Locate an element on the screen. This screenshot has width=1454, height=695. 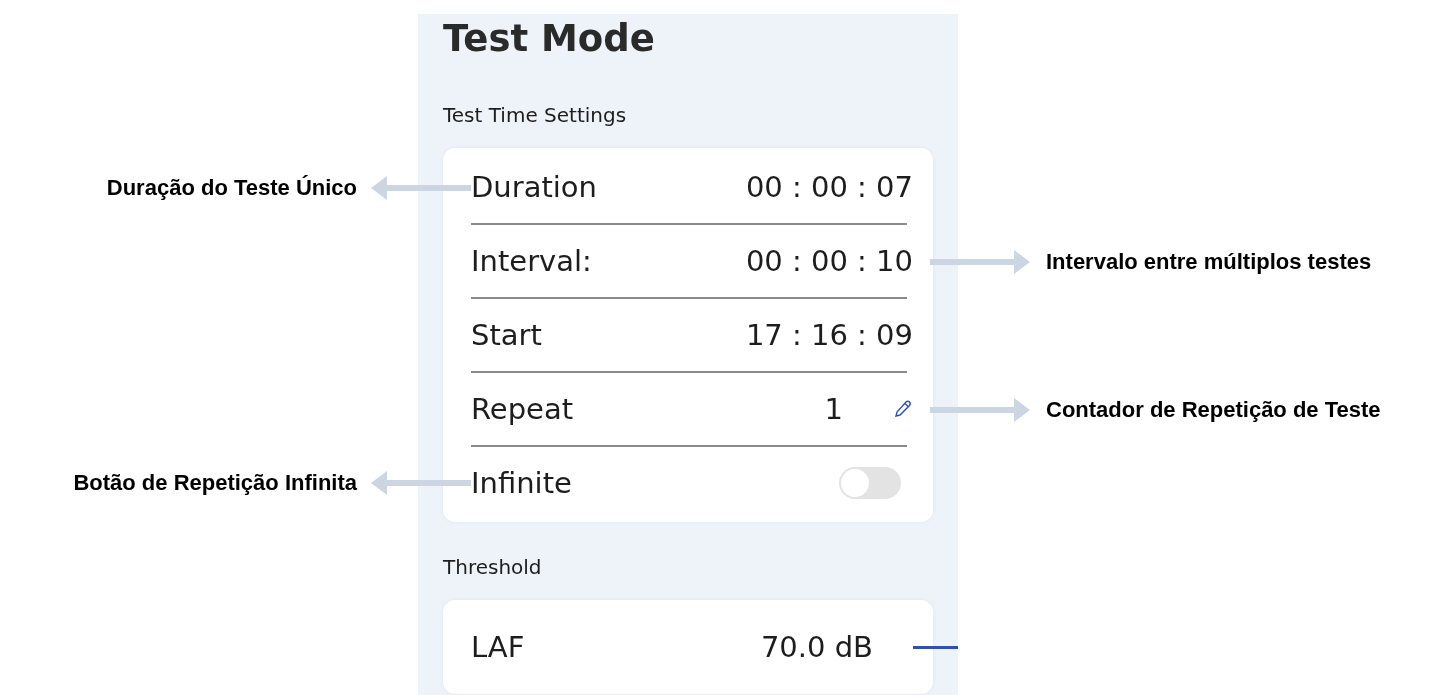
setting-value: 17 : 16 : 09 is located at coordinates (829, 335).